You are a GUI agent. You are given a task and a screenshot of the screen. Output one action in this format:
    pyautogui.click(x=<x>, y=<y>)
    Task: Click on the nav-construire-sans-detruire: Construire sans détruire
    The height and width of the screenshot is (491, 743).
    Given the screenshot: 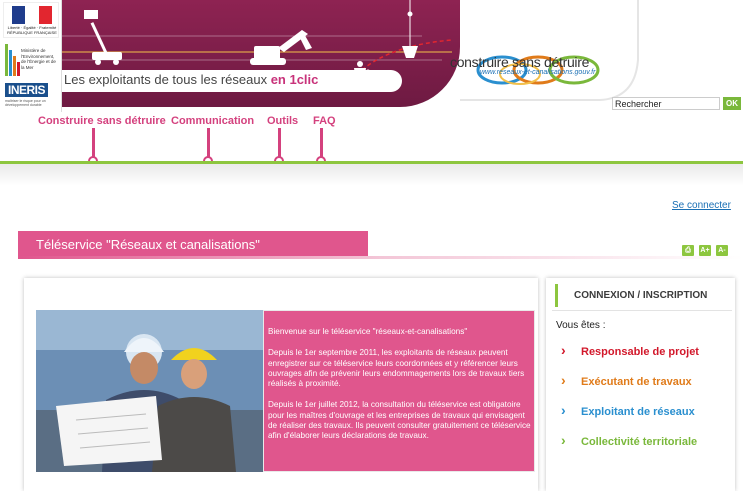 What is the action you would take?
    pyautogui.click(x=102, y=121)
    